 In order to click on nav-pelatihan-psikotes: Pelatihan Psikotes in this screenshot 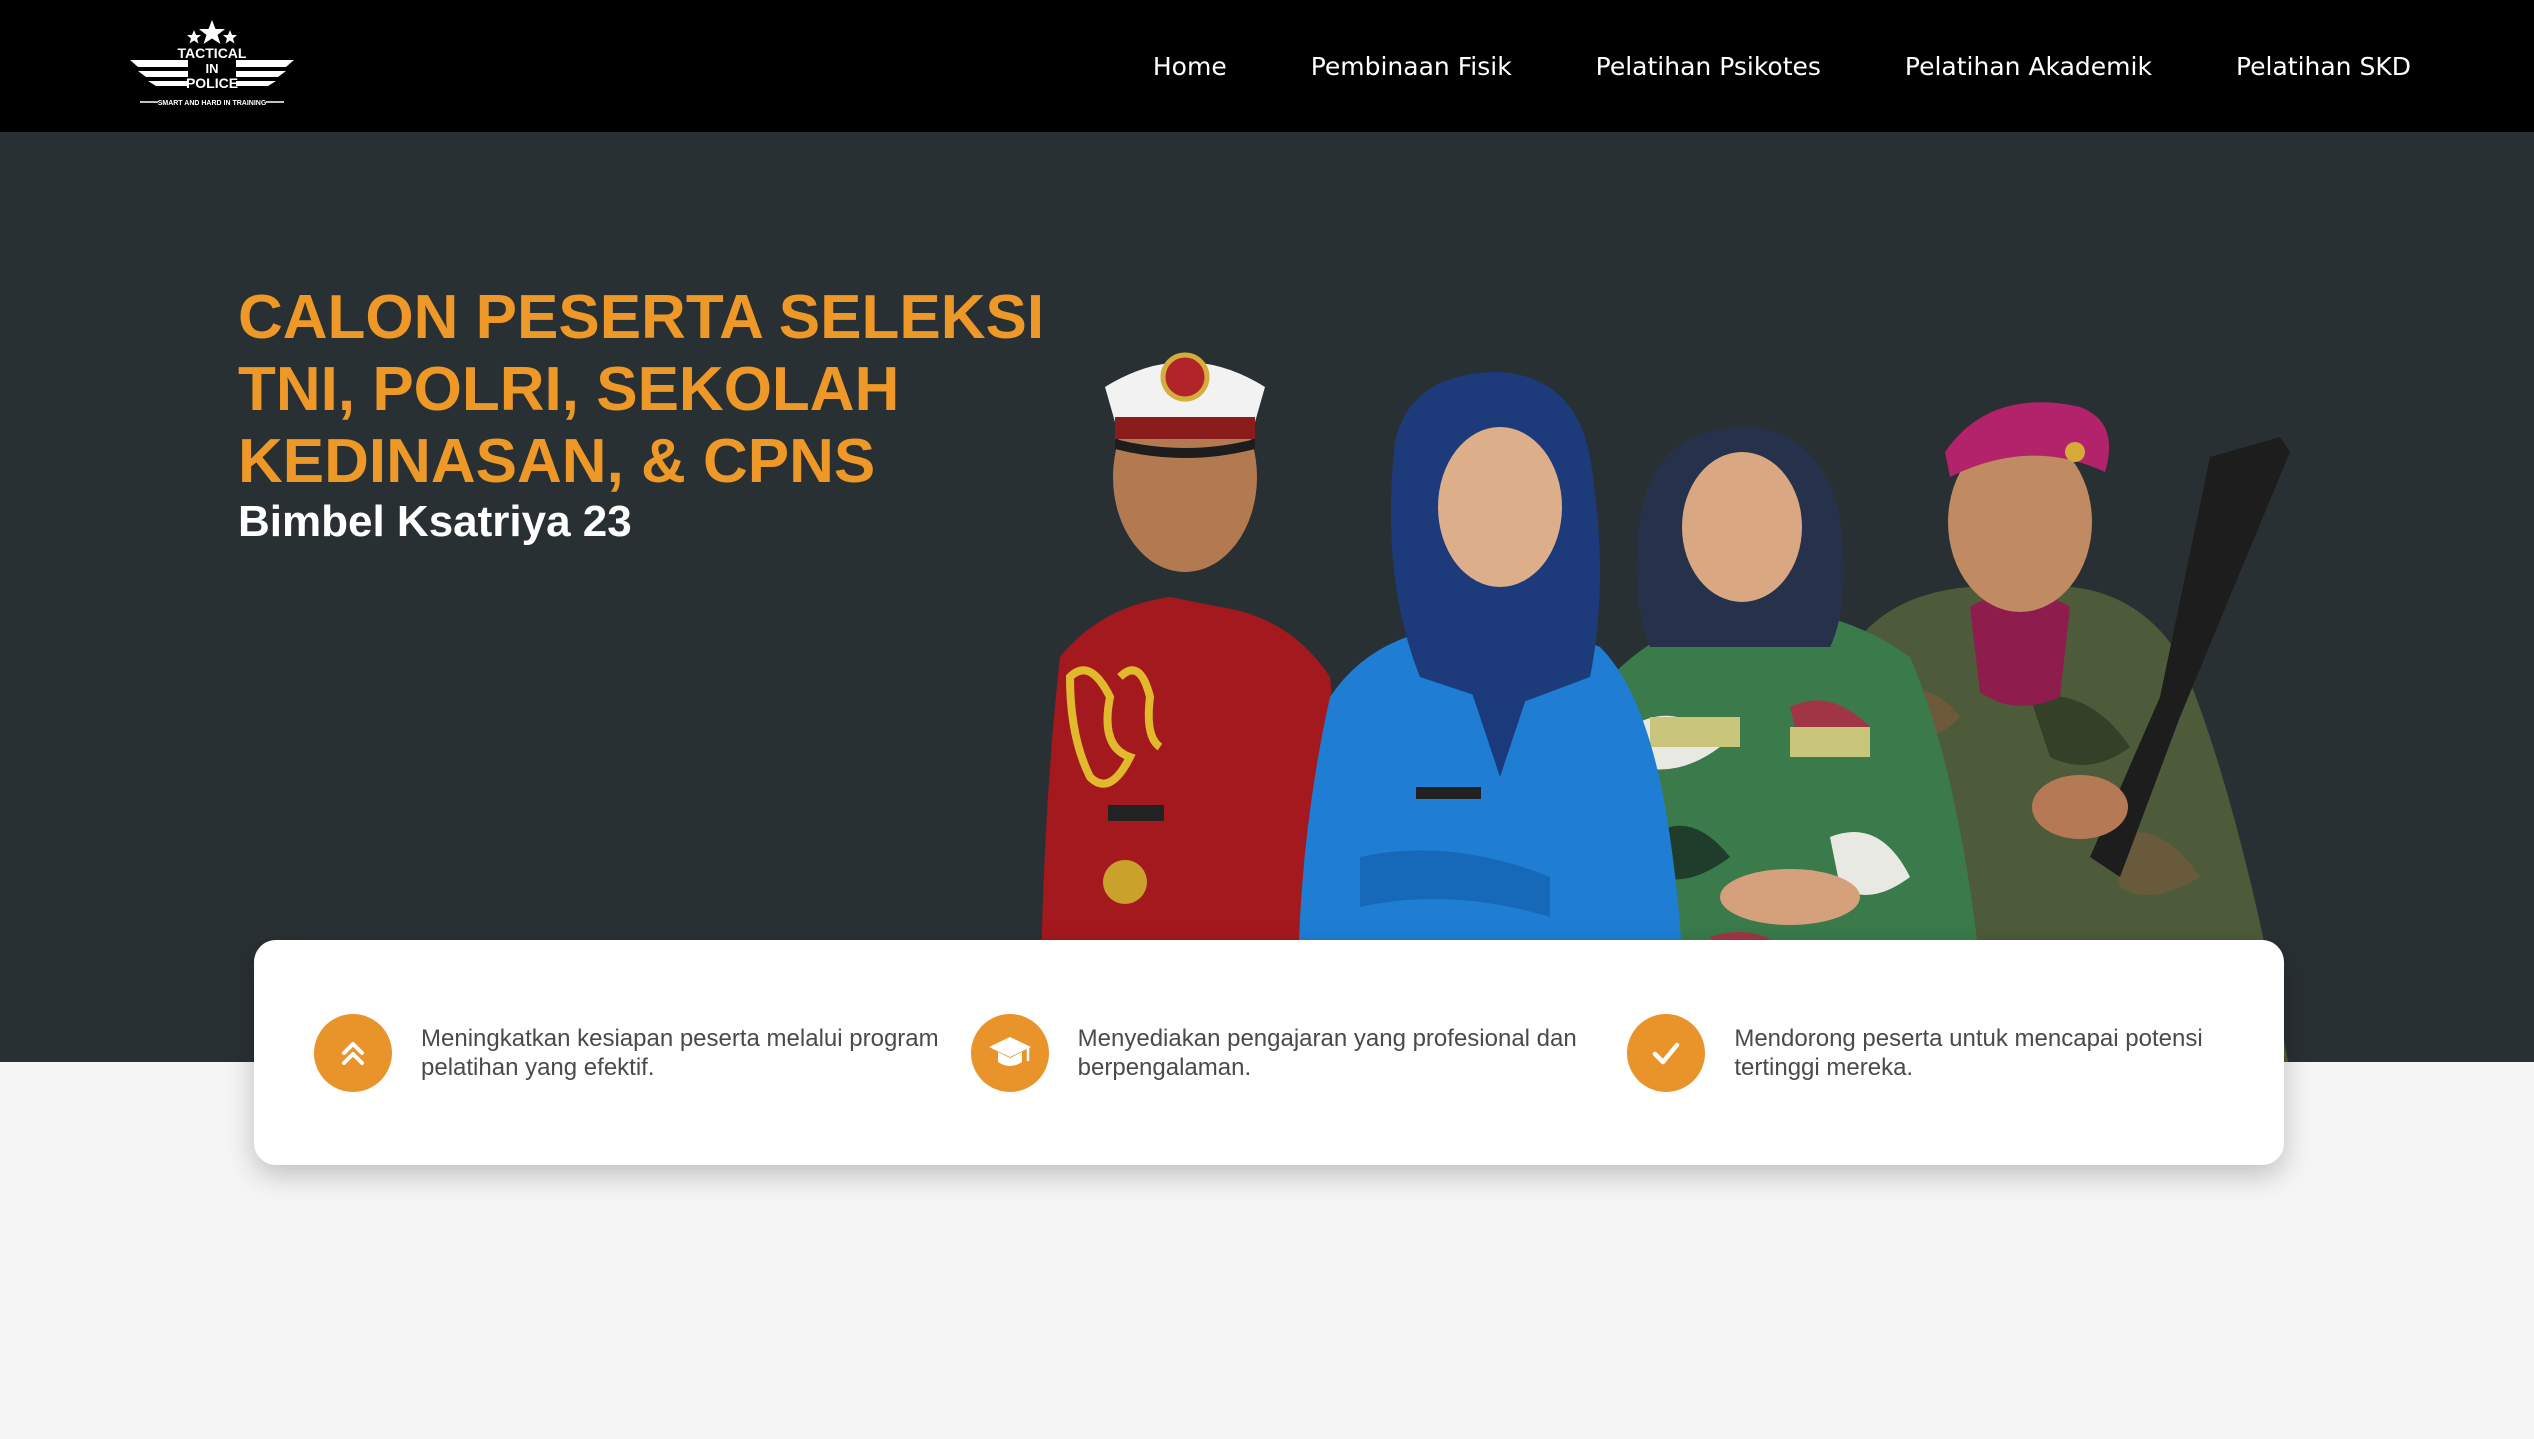, I will do `click(1708, 66)`.